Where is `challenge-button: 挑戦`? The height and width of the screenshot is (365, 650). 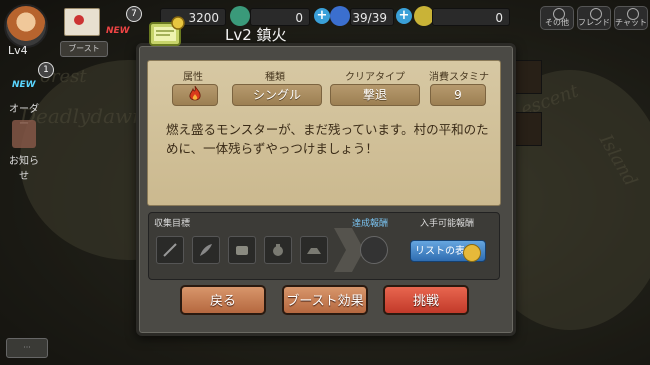 challenge-button: 挑戦 is located at coordinates (426, 300).